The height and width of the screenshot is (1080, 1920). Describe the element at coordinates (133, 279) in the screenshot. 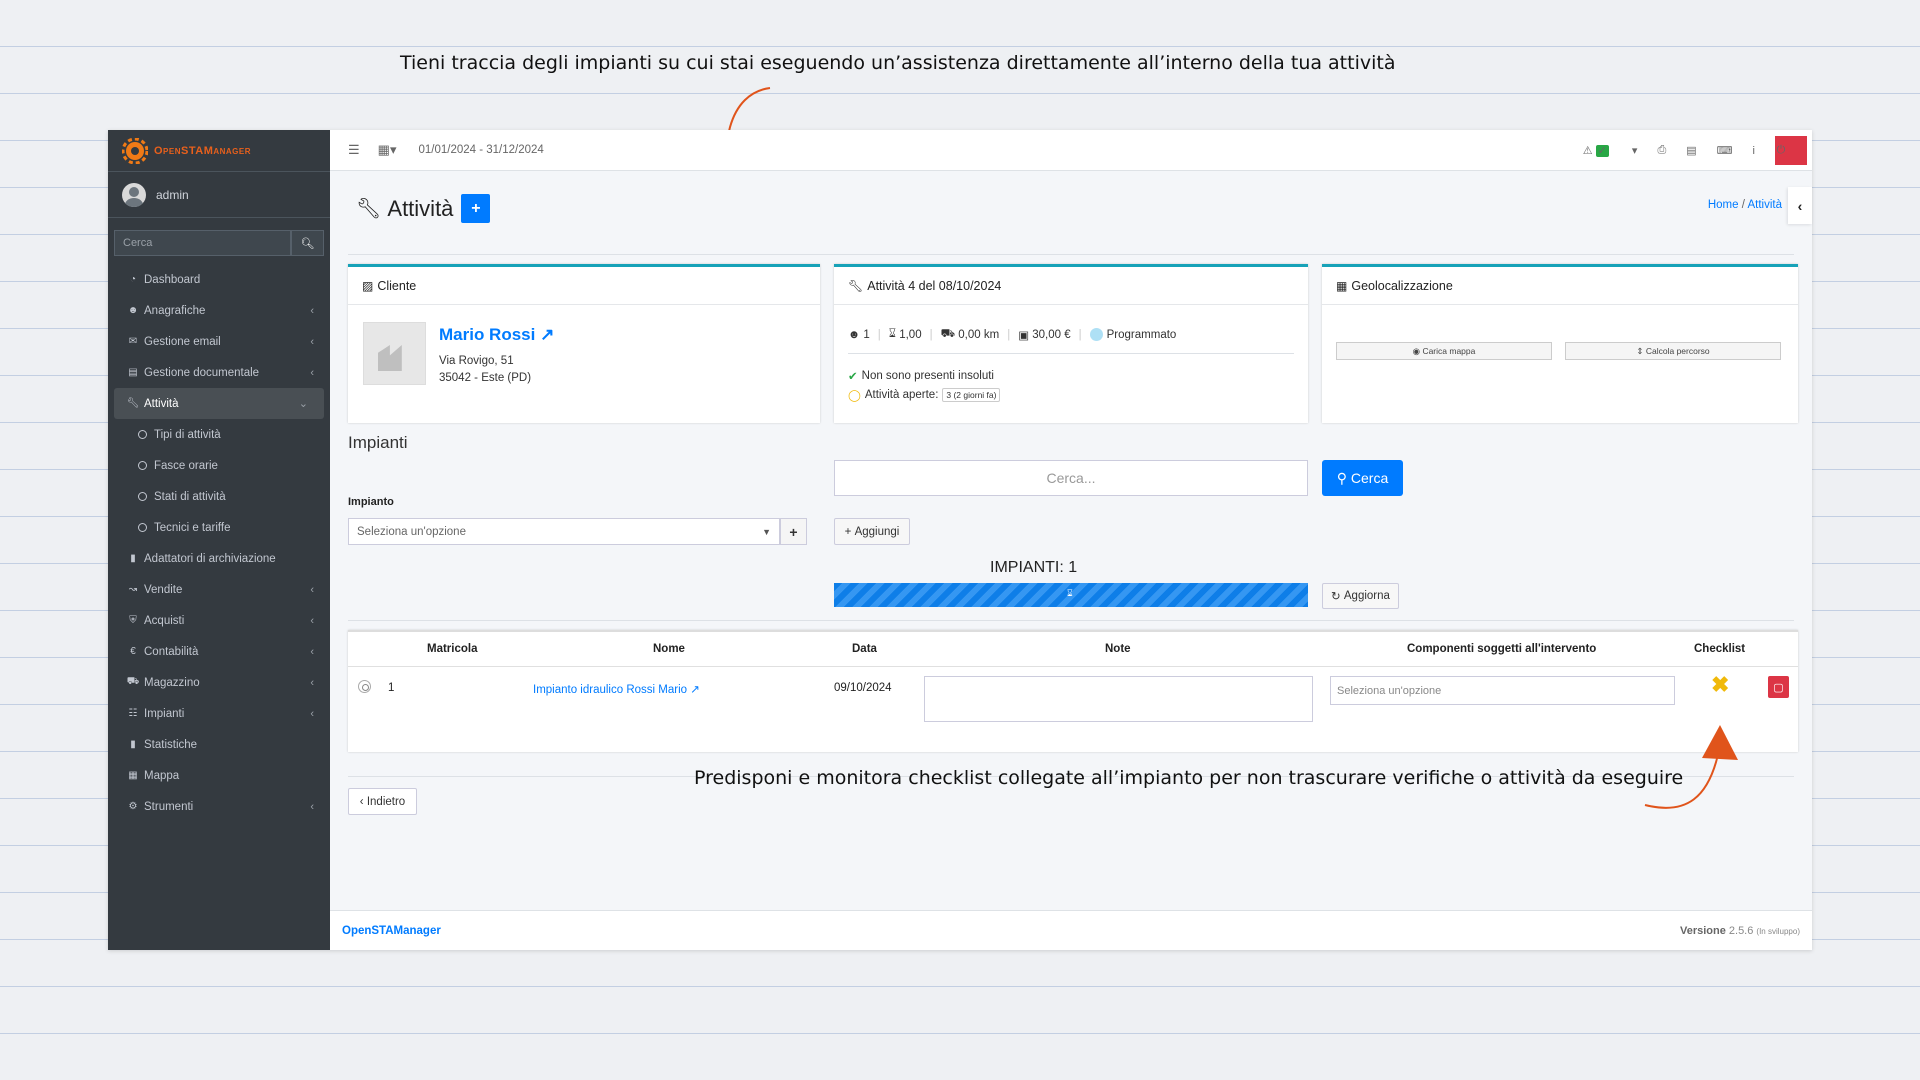

I see `dashboard-icon: ◔` at that location.